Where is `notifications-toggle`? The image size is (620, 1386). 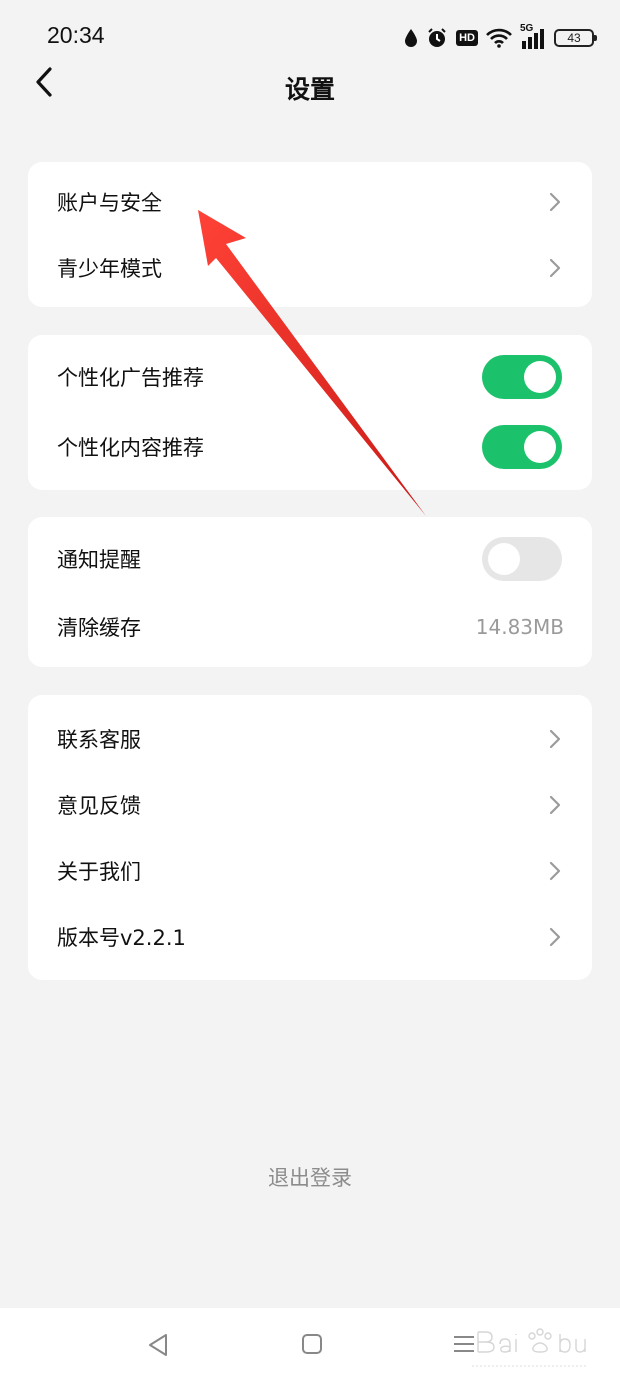
notifications-toggle is located at coordinates (522, 559).